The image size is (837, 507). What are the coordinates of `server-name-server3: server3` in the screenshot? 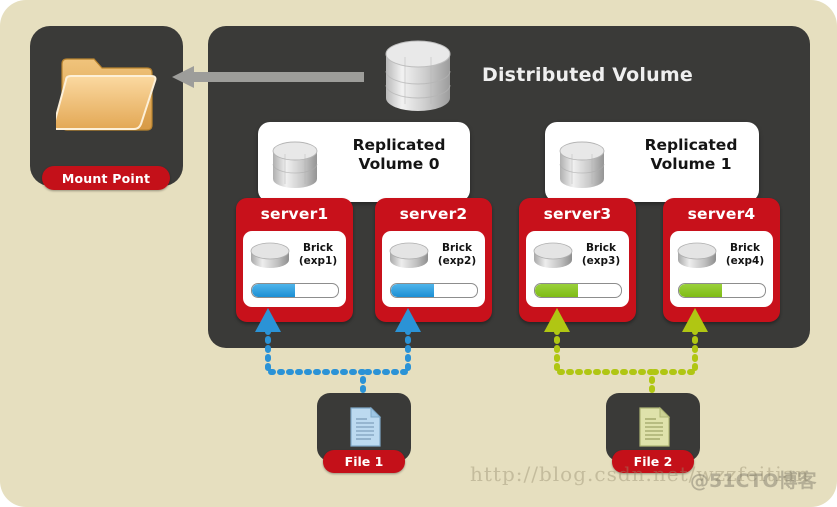 It's located at (577, 214).